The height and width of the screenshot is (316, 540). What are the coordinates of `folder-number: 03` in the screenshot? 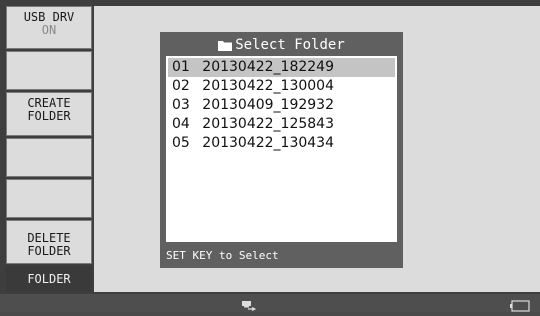 It's located at (181, 105).